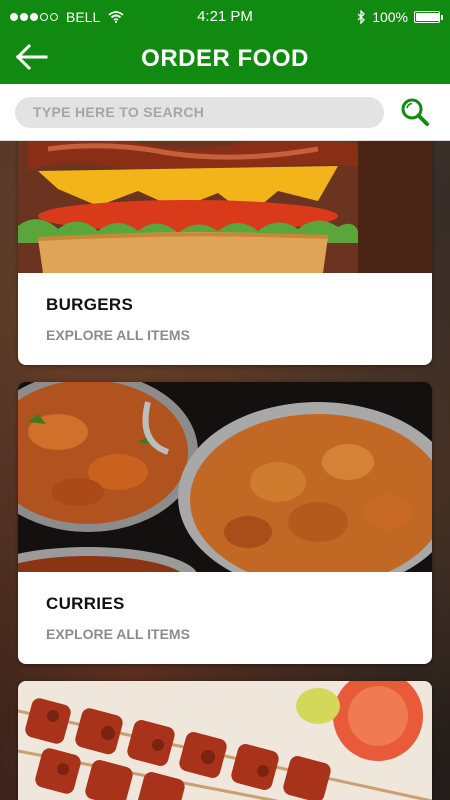  I want to click on status-bar: BELL 4:21 PM 100%, so click(225, 16).